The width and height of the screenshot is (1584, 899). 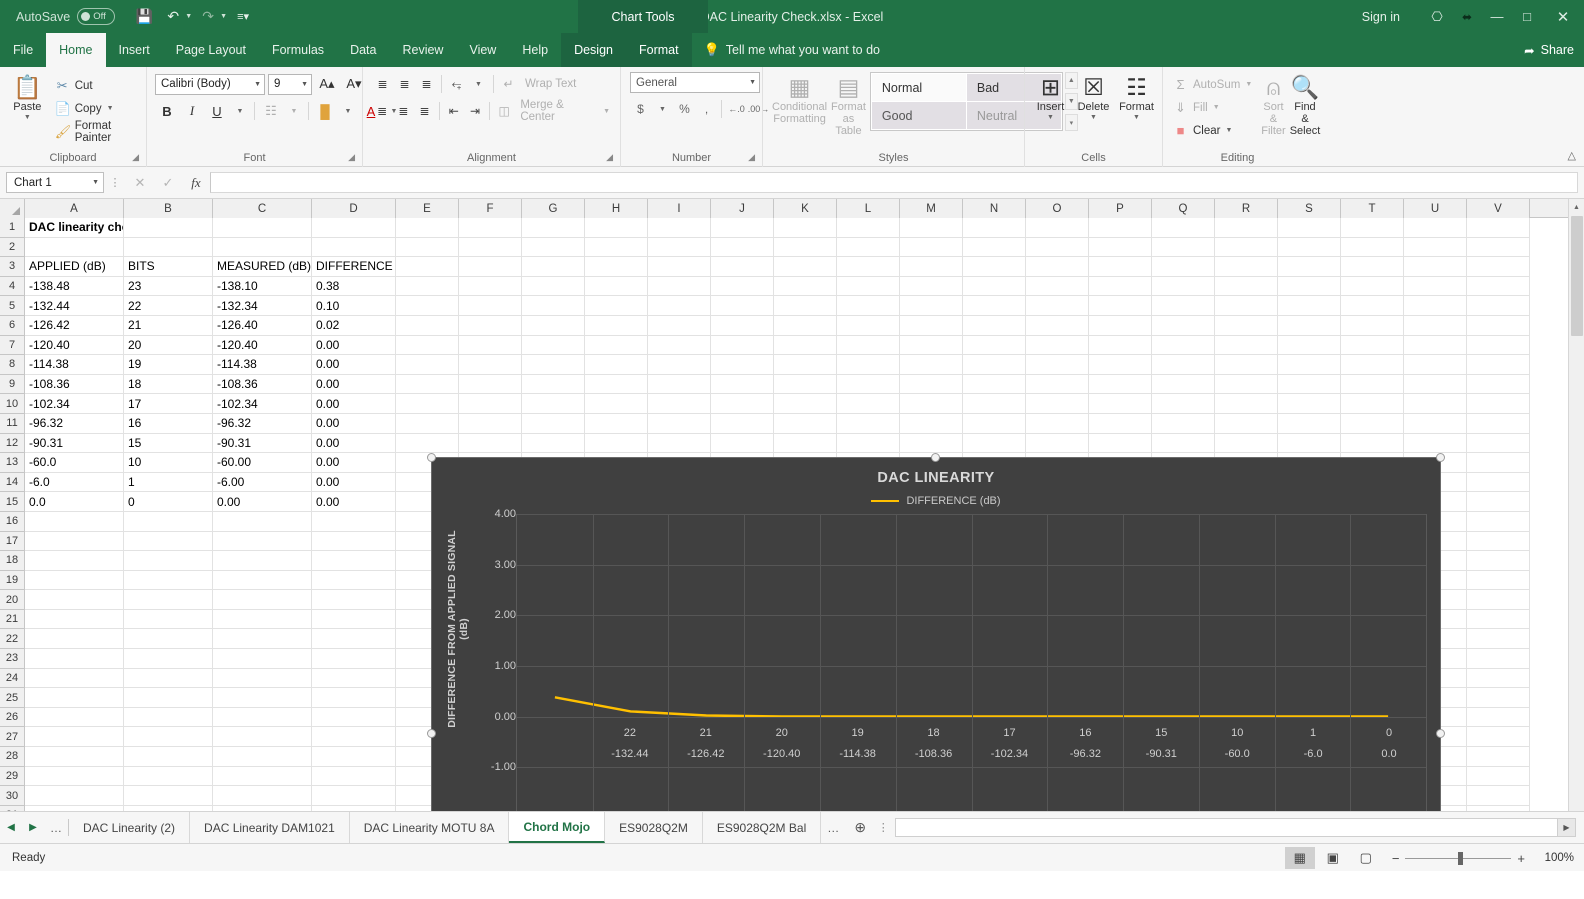 I want to click on font-dialog-launcher-icon: ◢, so click(x=351, y=157).